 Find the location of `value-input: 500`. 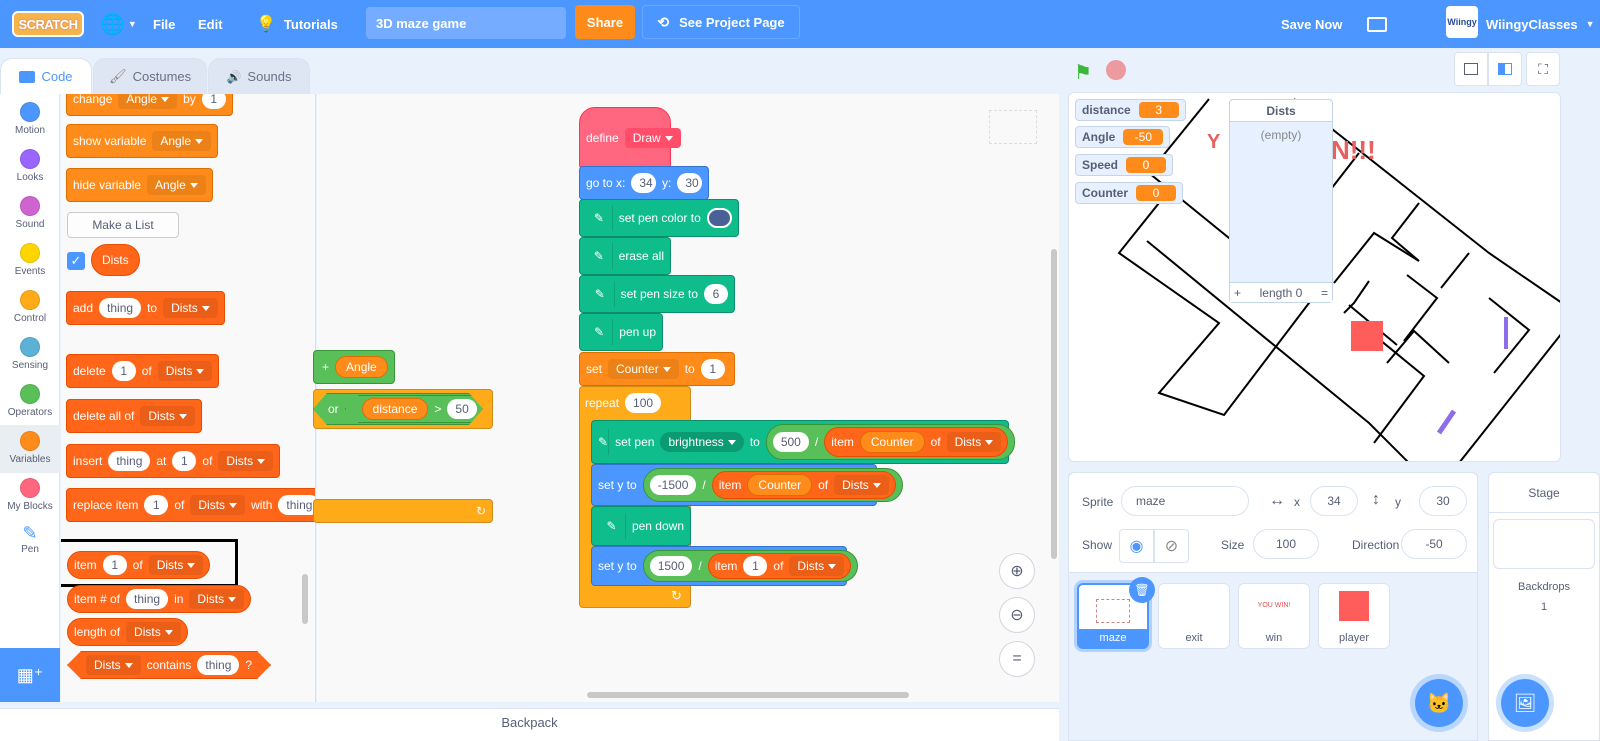

value-input: 500 is located at coordinates (790, 442).